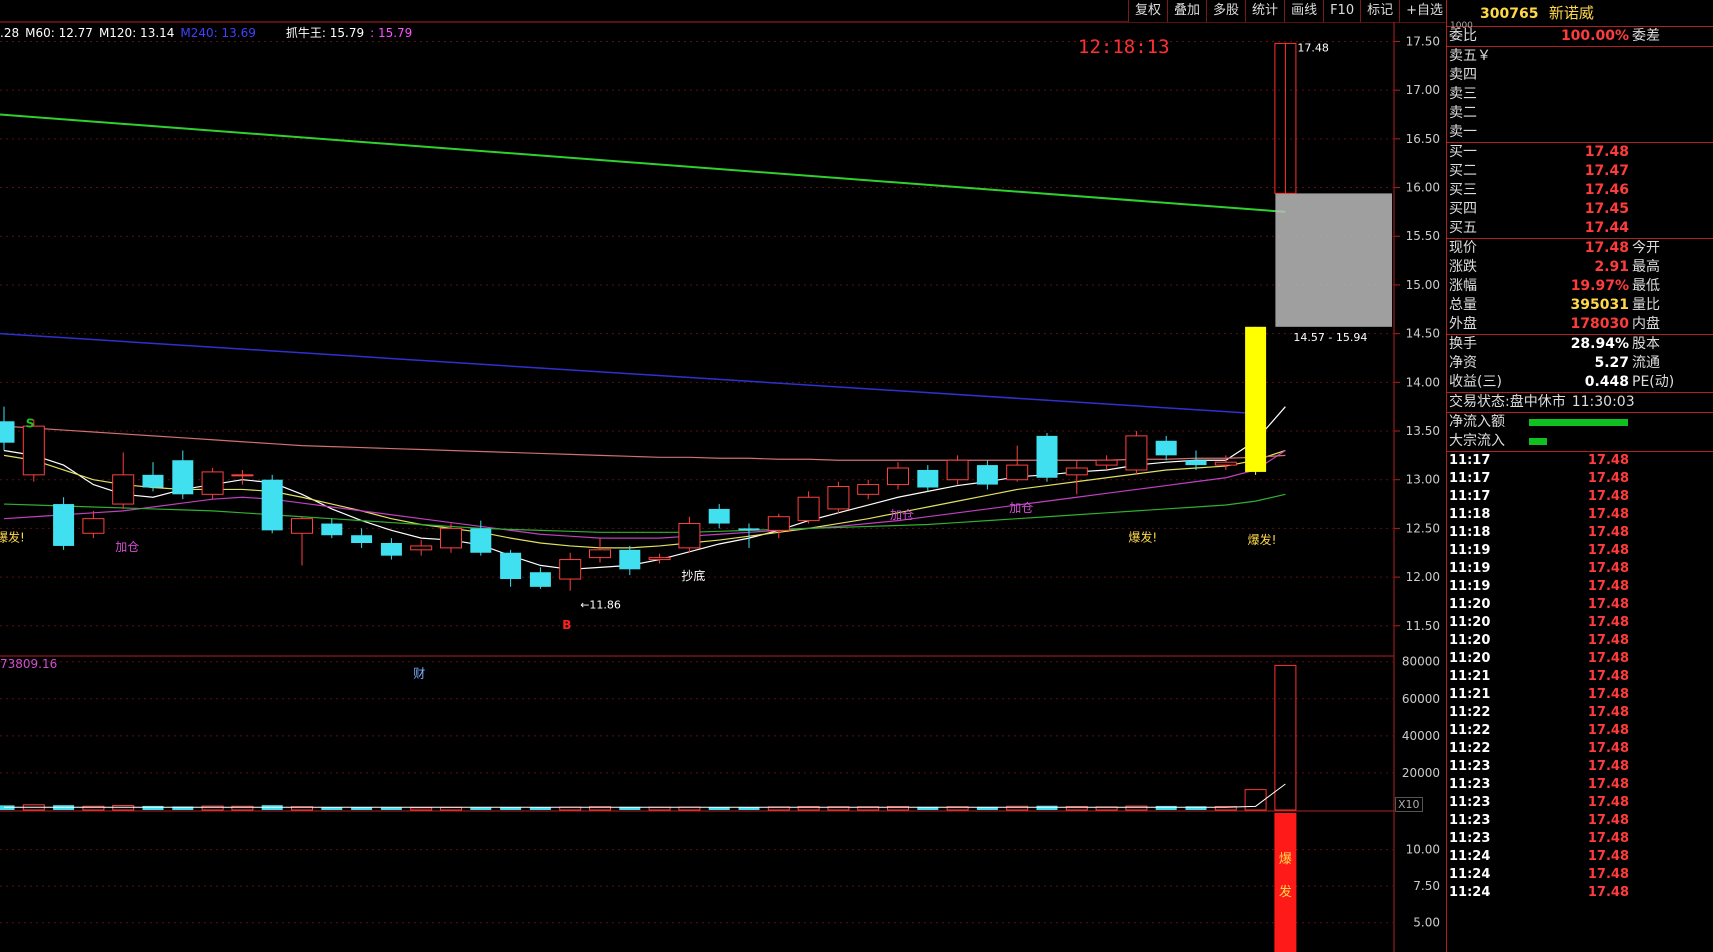 The image size is (1713, 952). I want to click on code-prefix: 1000, so click(1461, 26).